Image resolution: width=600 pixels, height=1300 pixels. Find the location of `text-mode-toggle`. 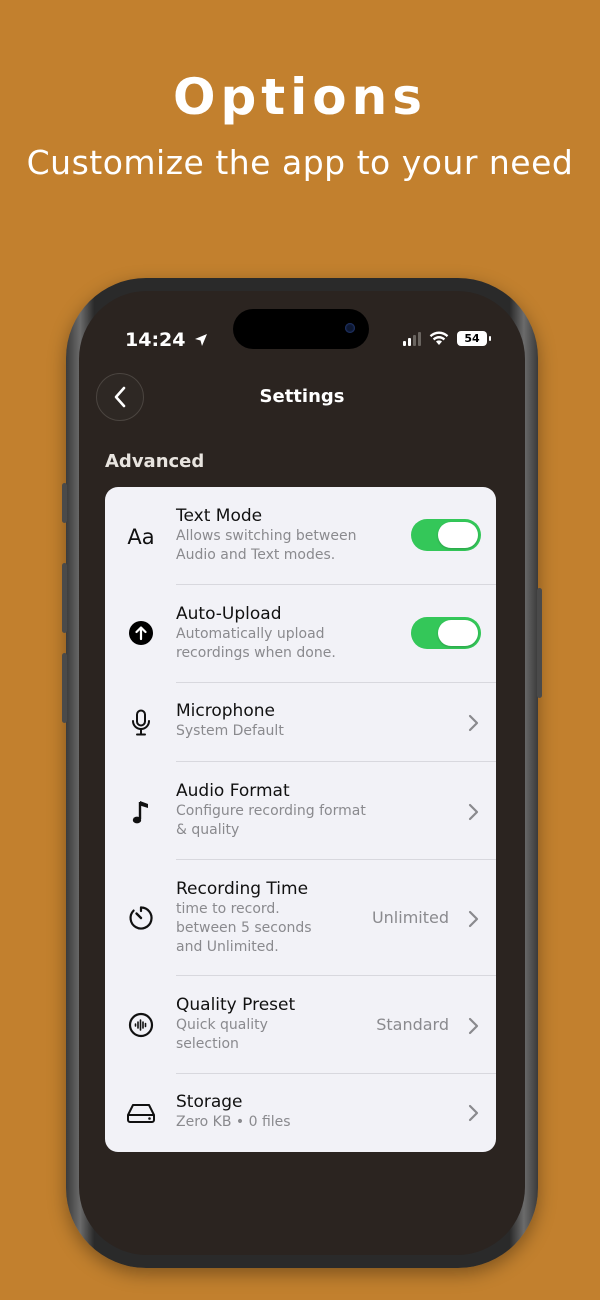

text-mode-toggle is located at coordinates (446, 535).